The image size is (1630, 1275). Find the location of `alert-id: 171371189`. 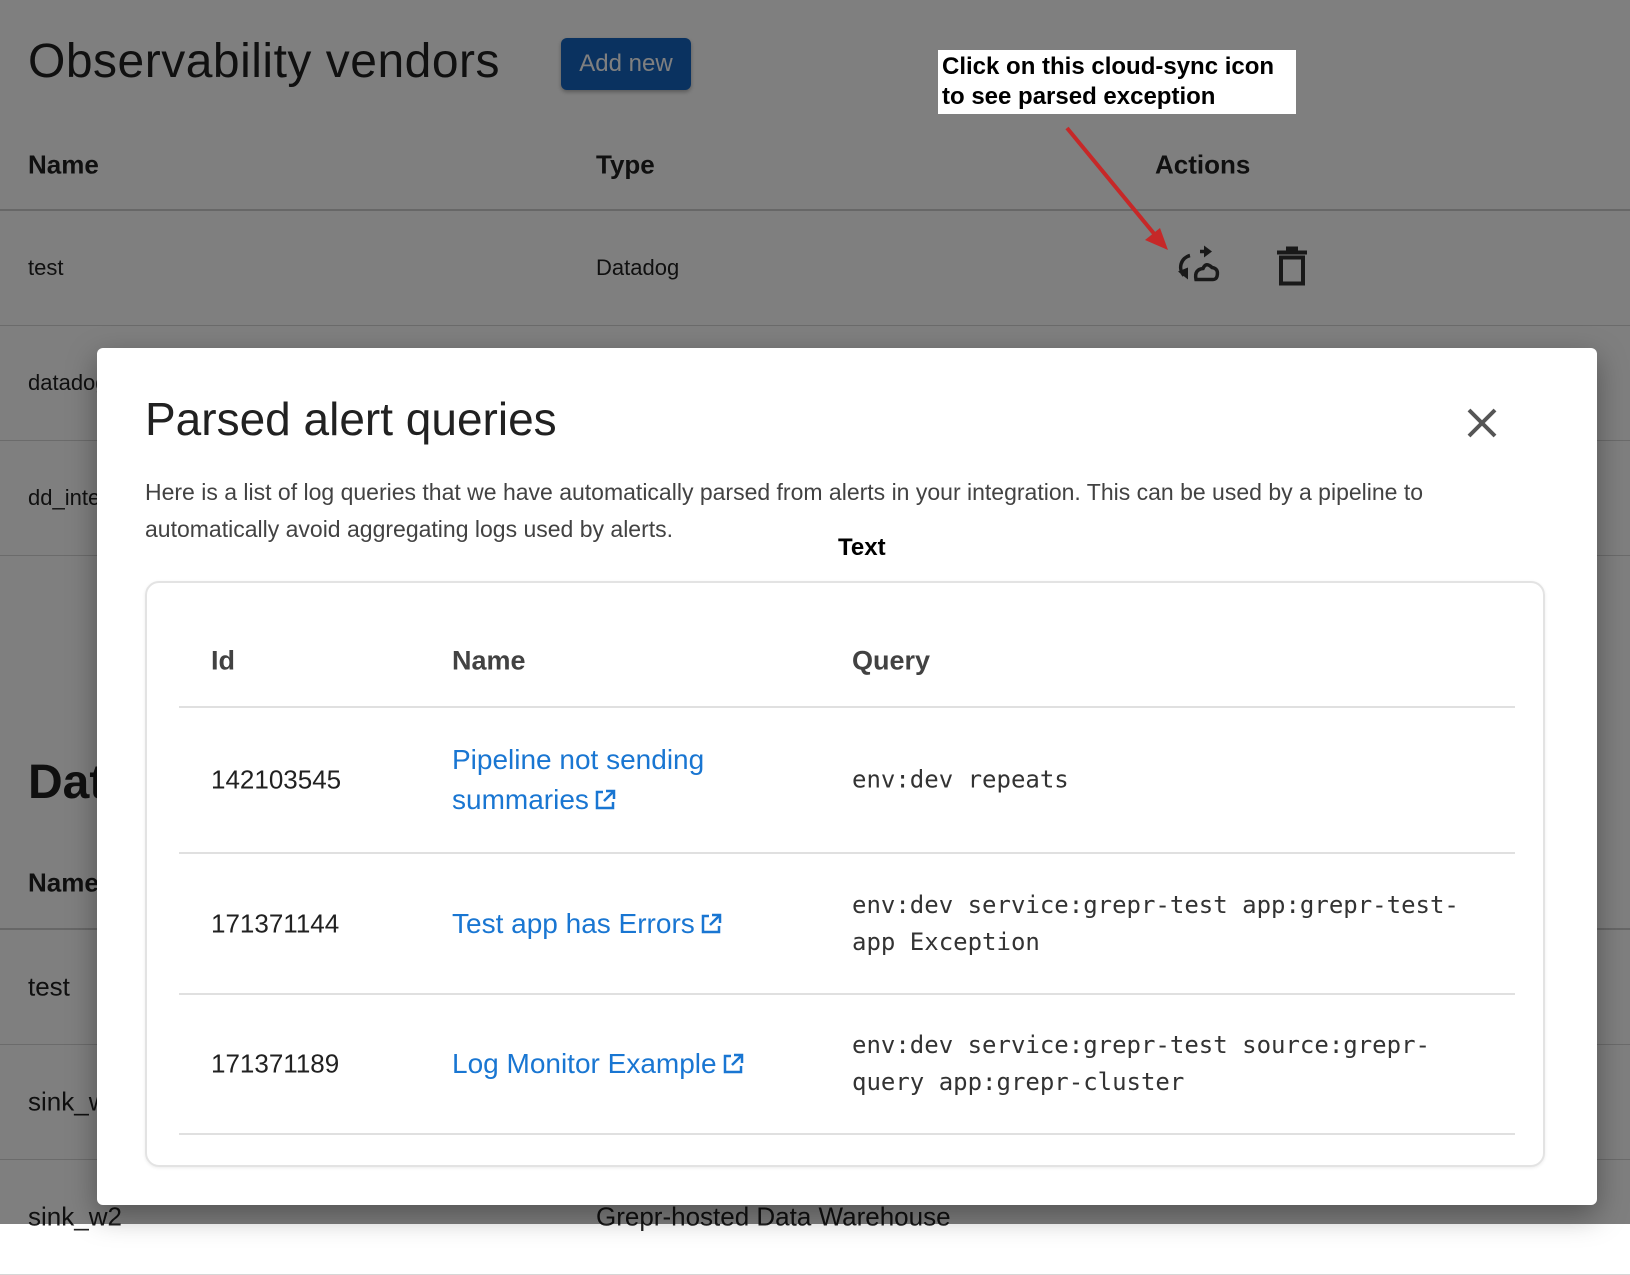

alert-id: 171371189 is located at coordinates (275, 1063).